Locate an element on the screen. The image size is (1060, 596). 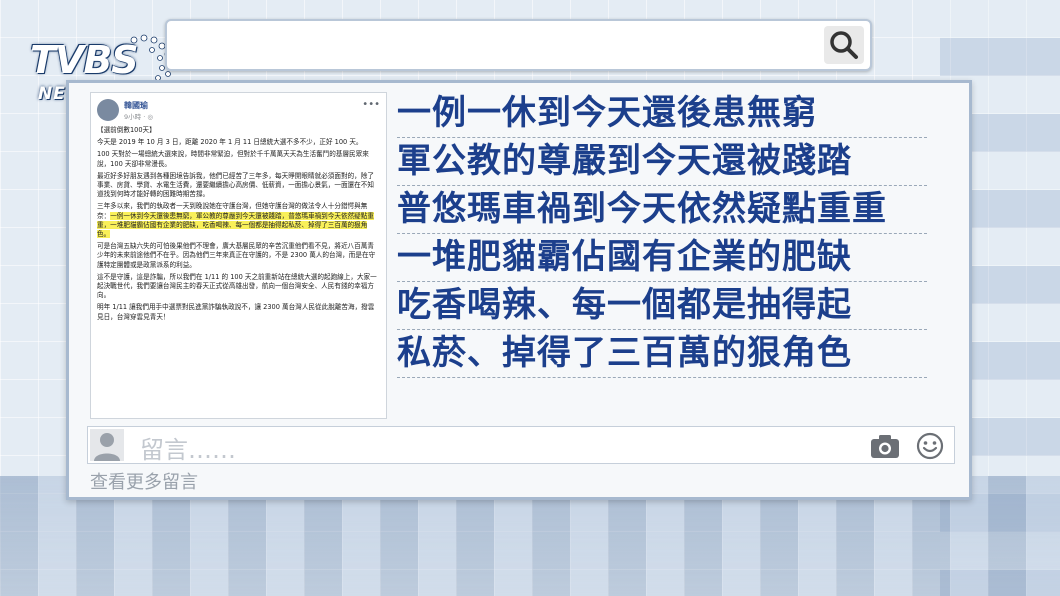
post-time: 9小時 · ◎ is located at coordinates (138, 116).